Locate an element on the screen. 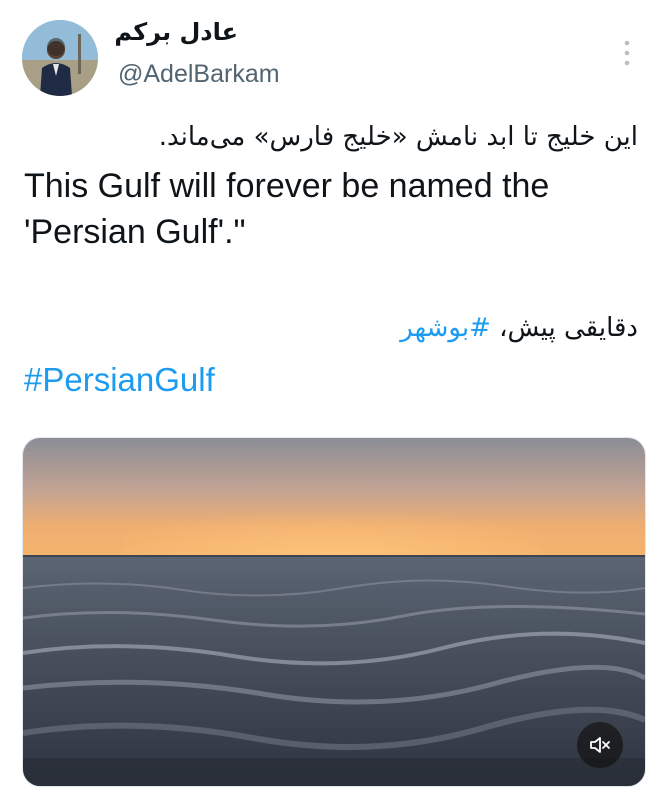 The image size is (666, 800). author-handle: @AdelBarkam is located at coordinates (199, 74).